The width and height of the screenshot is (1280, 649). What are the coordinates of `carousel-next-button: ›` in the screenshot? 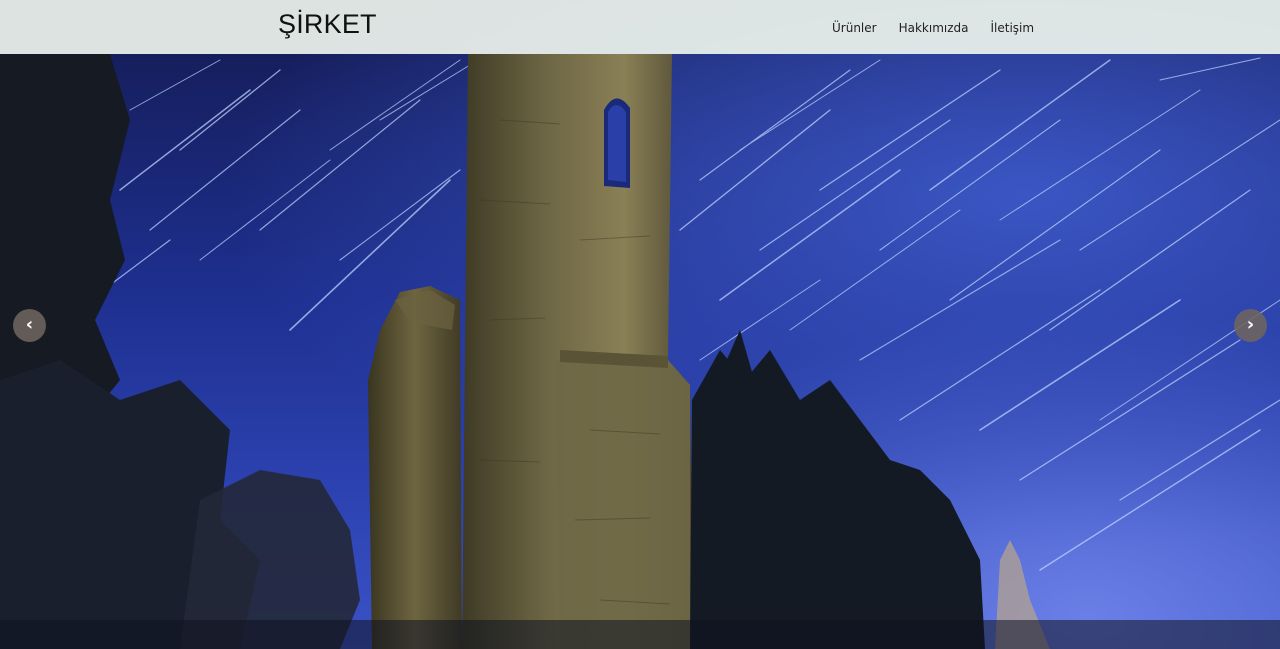 It's located at (1250, 325).